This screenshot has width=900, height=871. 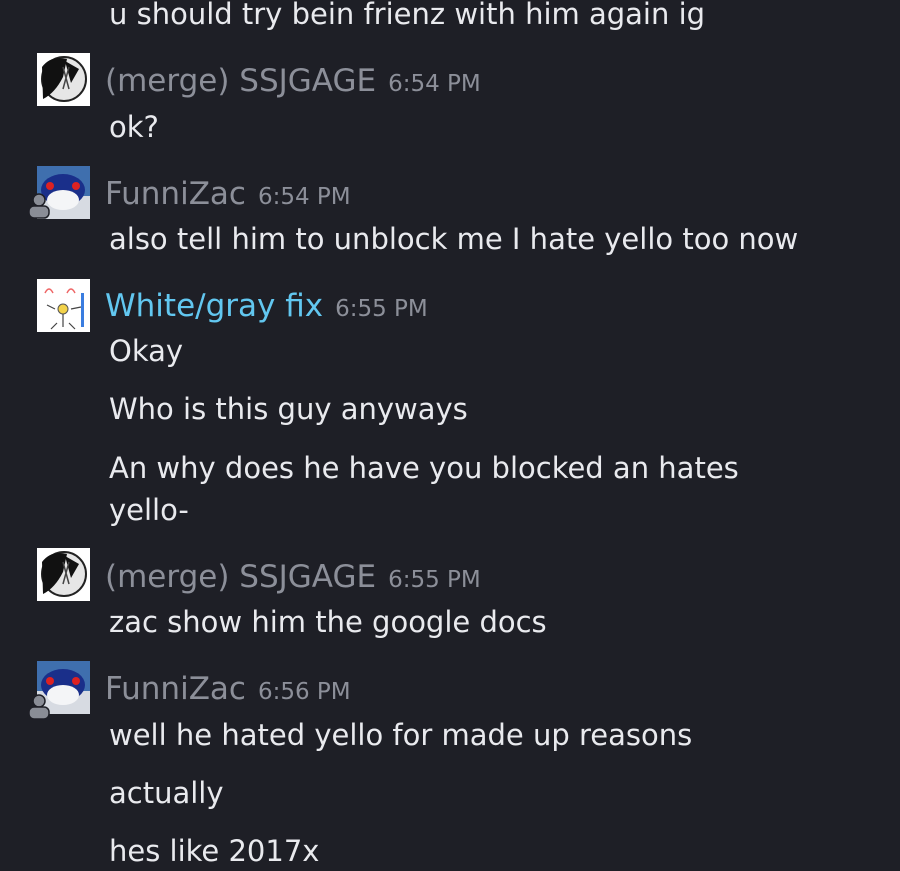 I want to click on message-header: FunniZac 6:56 PM, so click(x=228, y=690).